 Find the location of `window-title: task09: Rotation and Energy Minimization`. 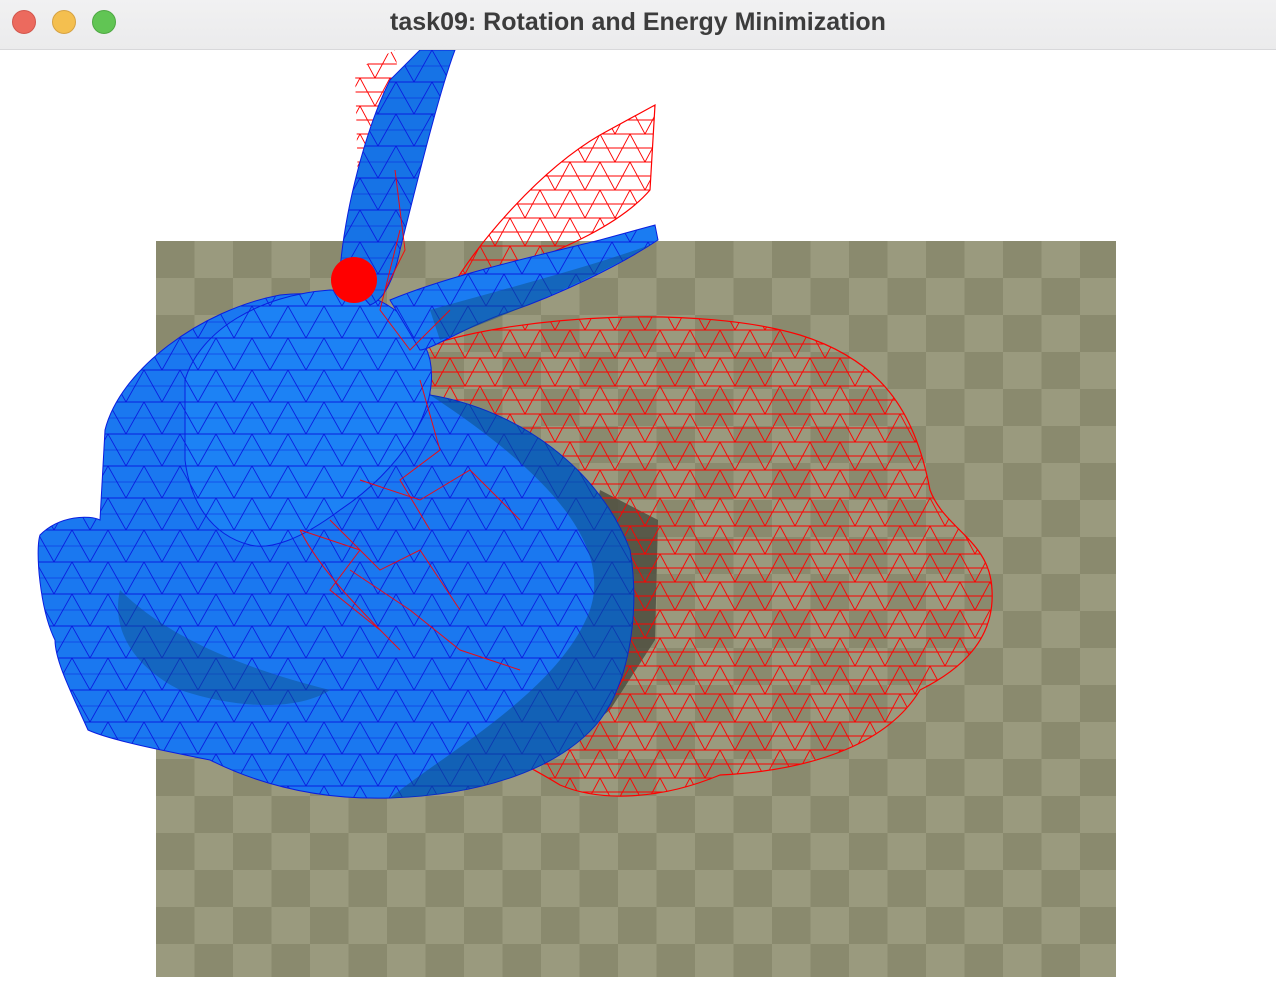

window-title: task09: Rotation and Energy Minimization is located at coordinates (638, 22).